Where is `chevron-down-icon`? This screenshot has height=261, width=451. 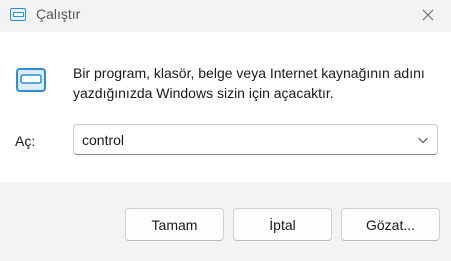 chevron-down-icon is located at coordinates (423, 140).